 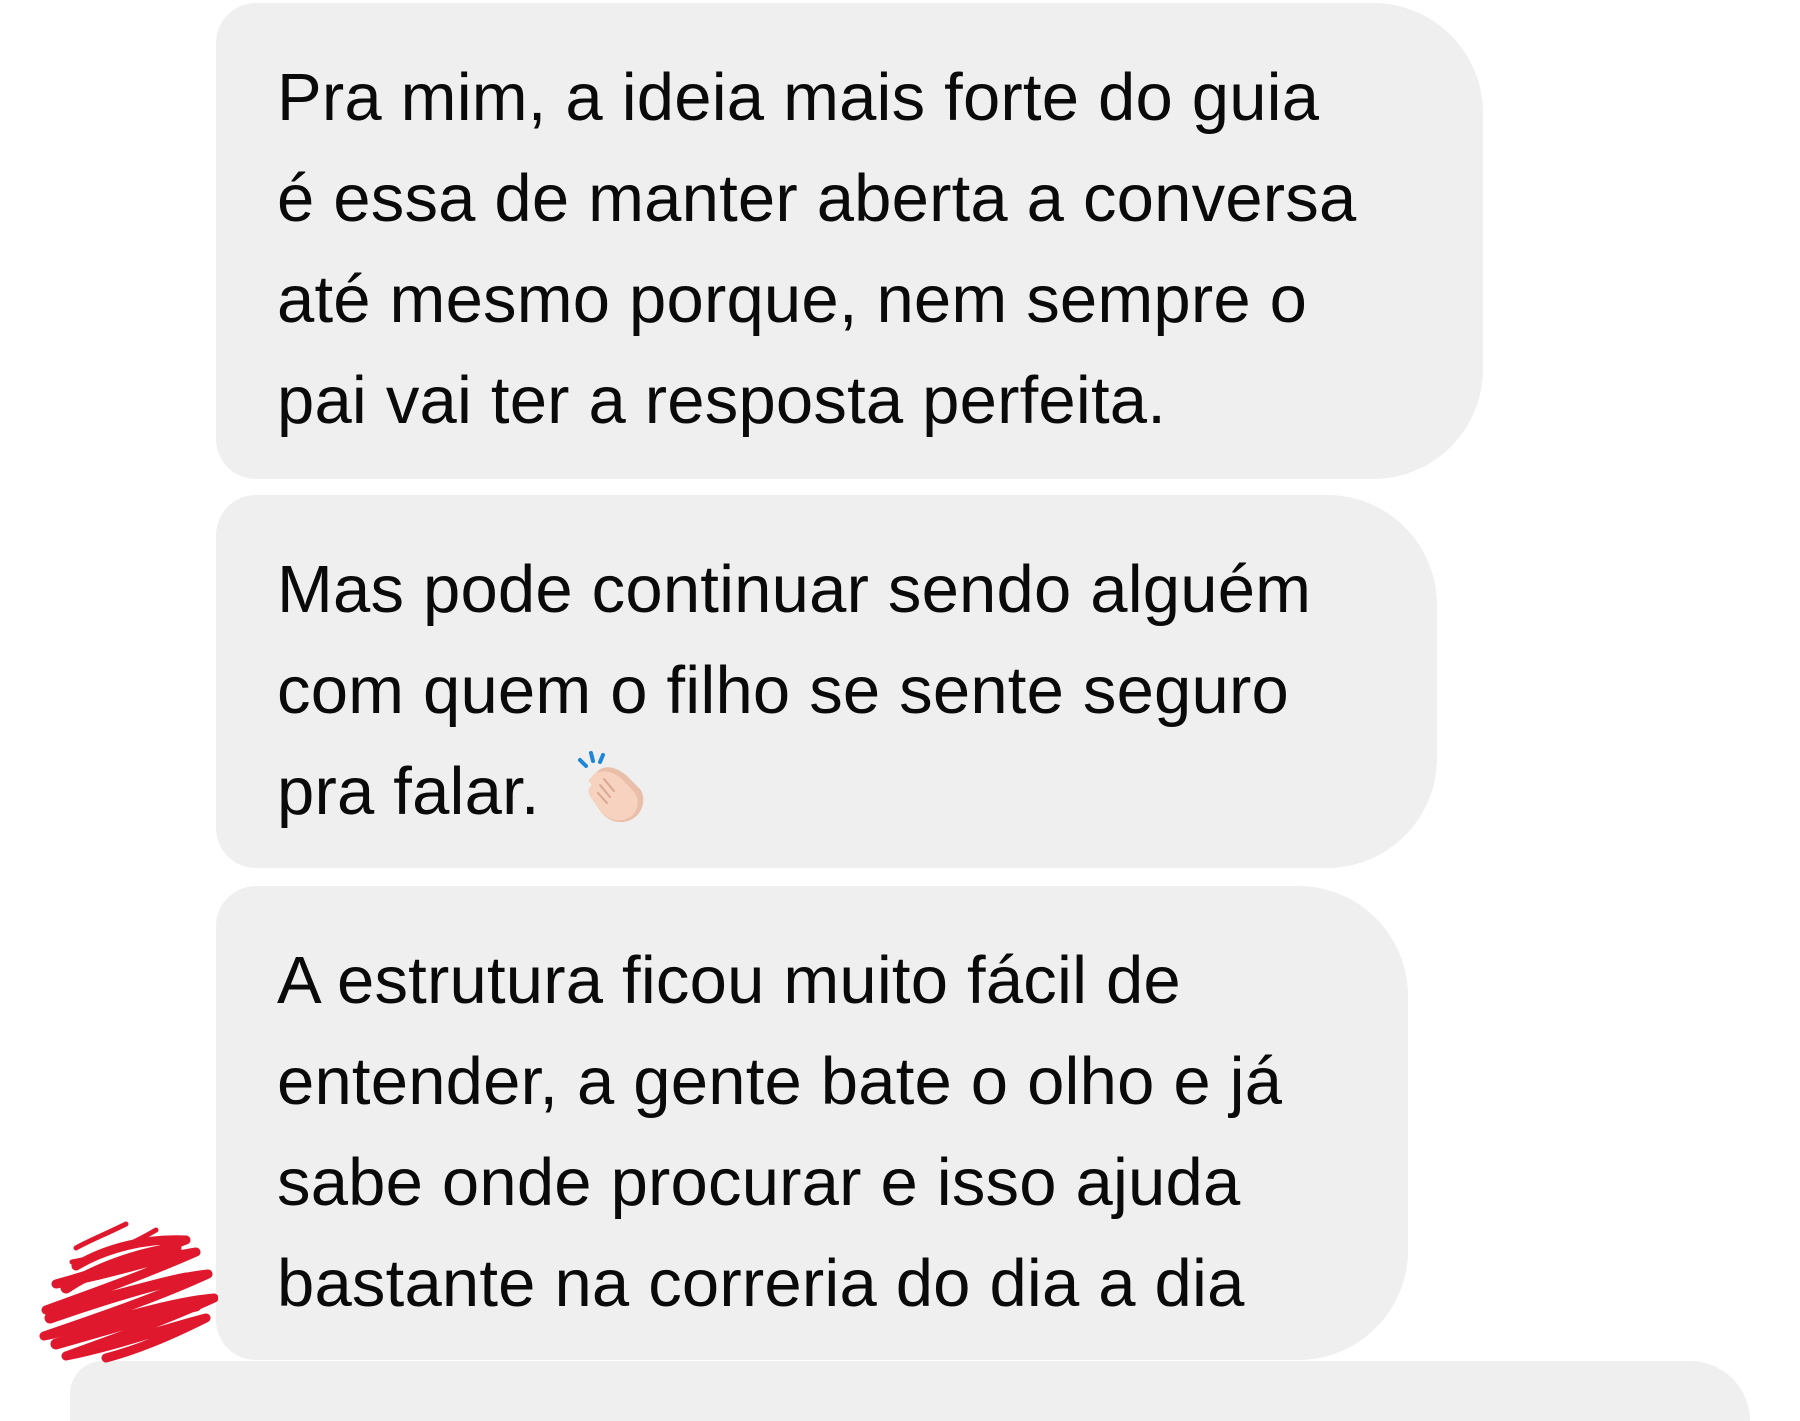 What do you see at coordinates (761, 1283) in the screenshot?
I see `message-text-line: bastante na correria do dia a dia` at bounding box center [761, 1283].